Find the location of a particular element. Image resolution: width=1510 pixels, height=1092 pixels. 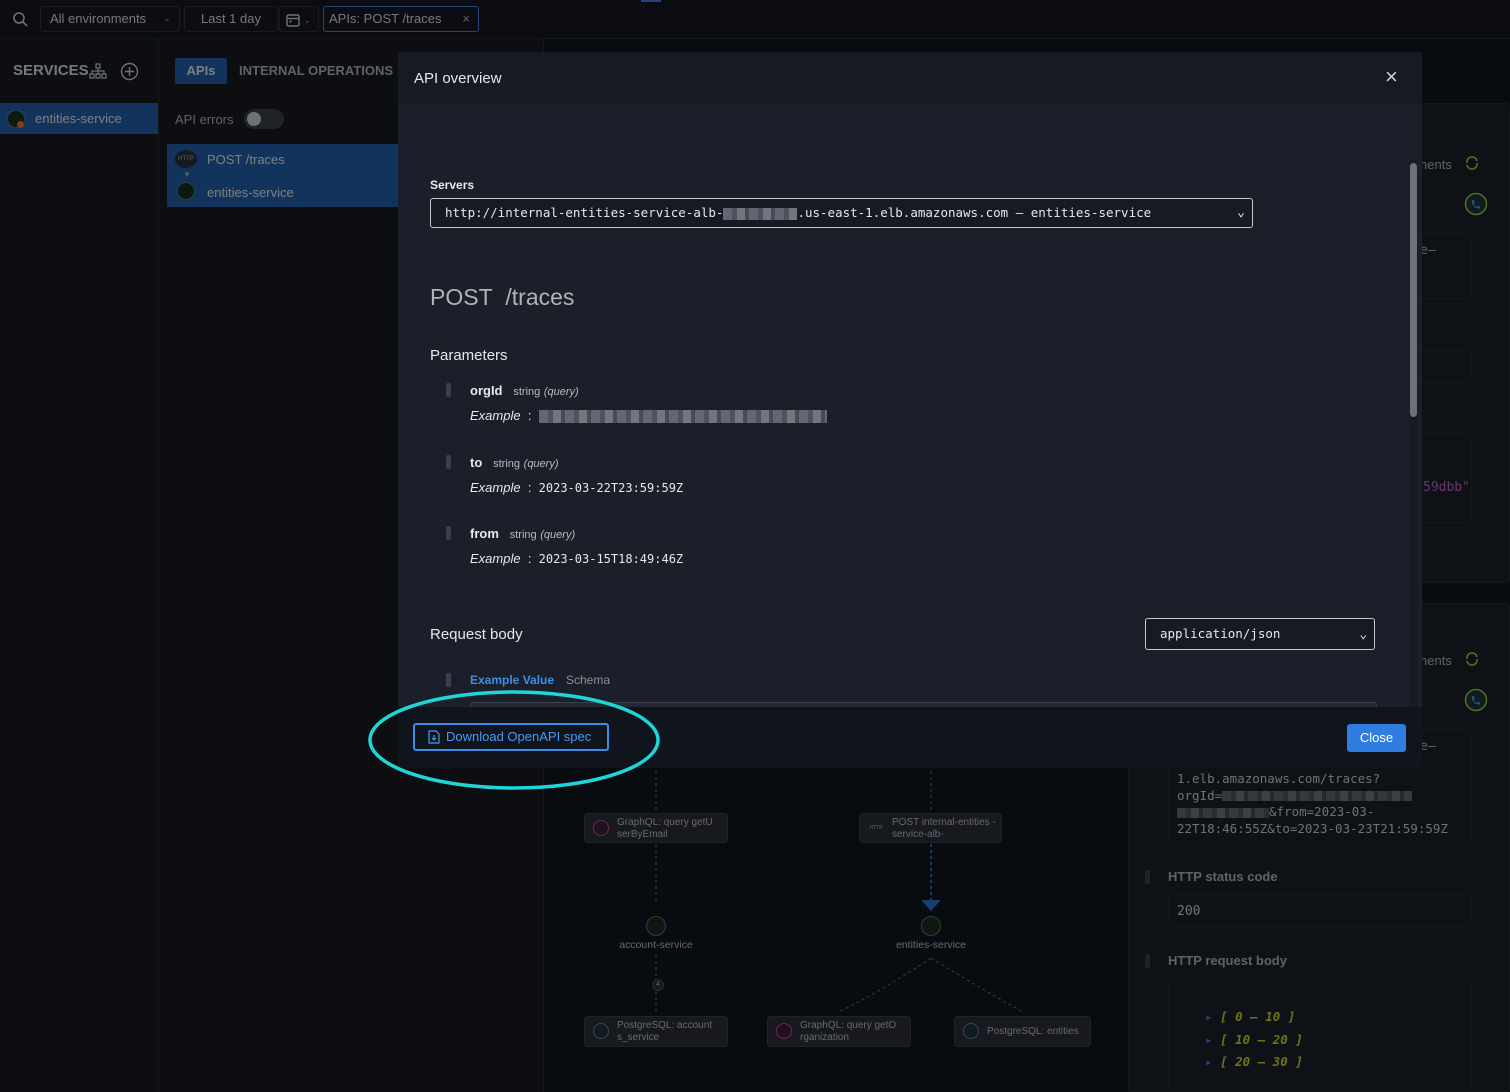

content-type-select: application/json ⌄ is located at coordinates (1260, 634).